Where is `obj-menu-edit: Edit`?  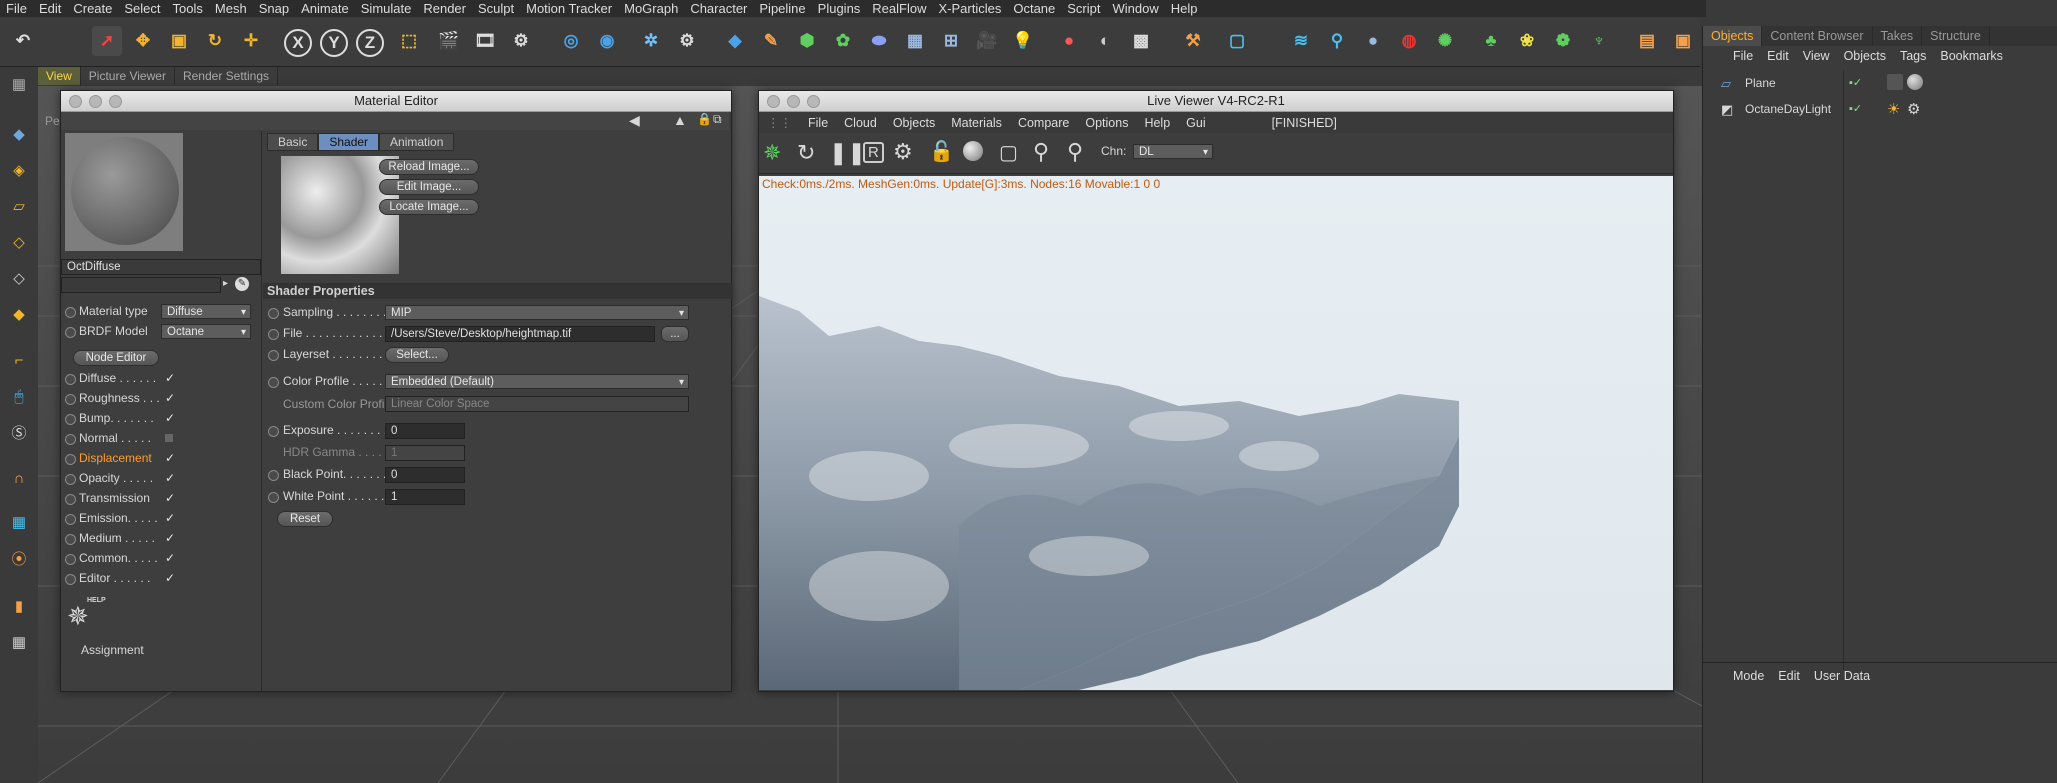 obj-menu-edit: Edit is located at coordinates (1778, 56).